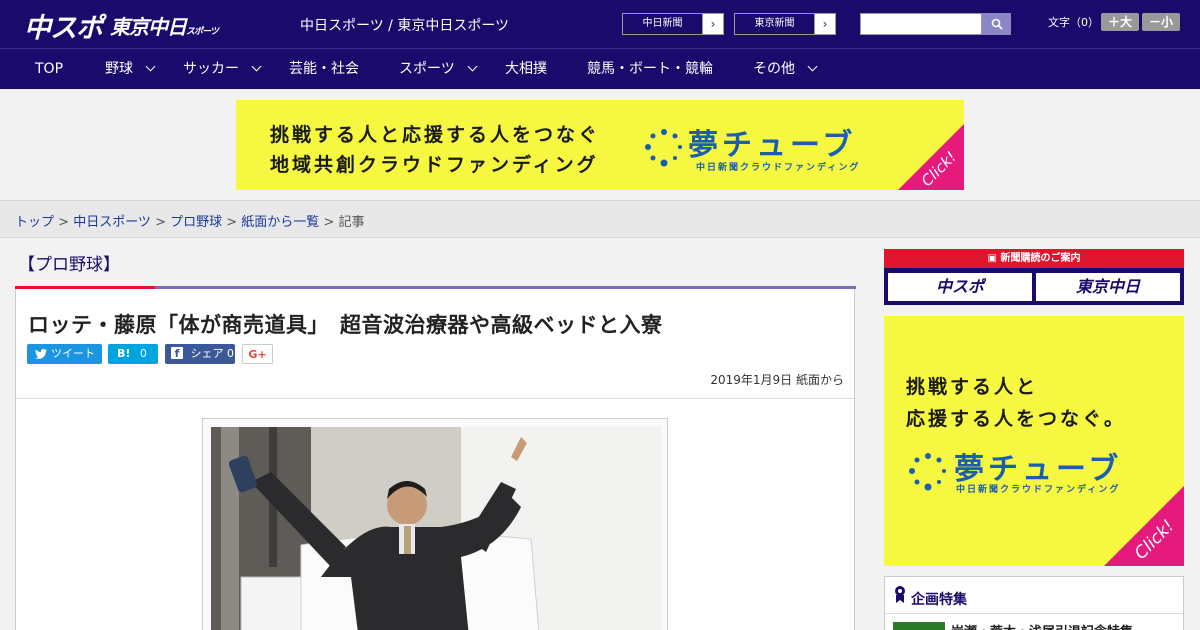 This screenshot has width=1200, height=630. I want to click on newspaper-icon: ▣, so click(994, 258).